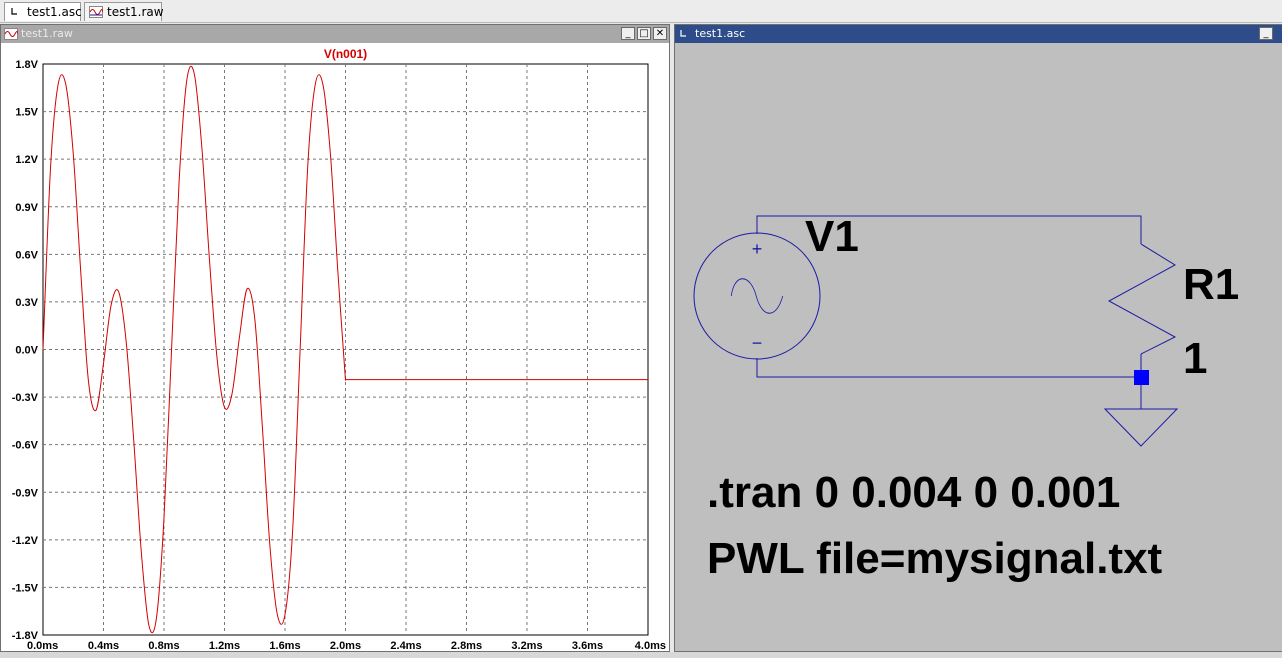 Image resolution: width=1282 pixels, height=658 pixels. I want to click on resistor-value: 1, so click(1195, 358).